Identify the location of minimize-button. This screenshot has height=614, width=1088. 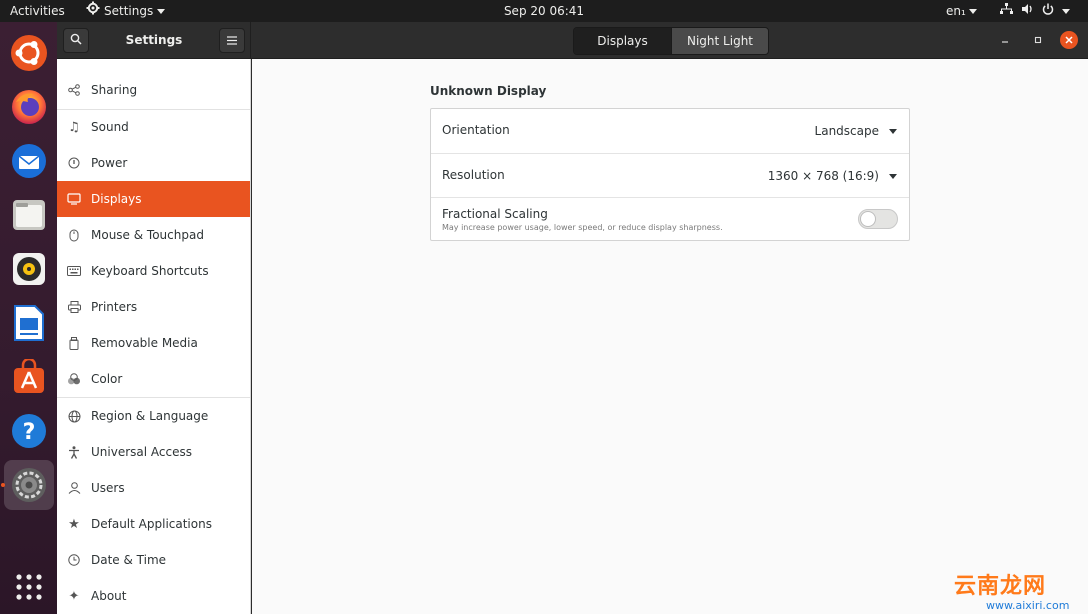
(1005, 40).